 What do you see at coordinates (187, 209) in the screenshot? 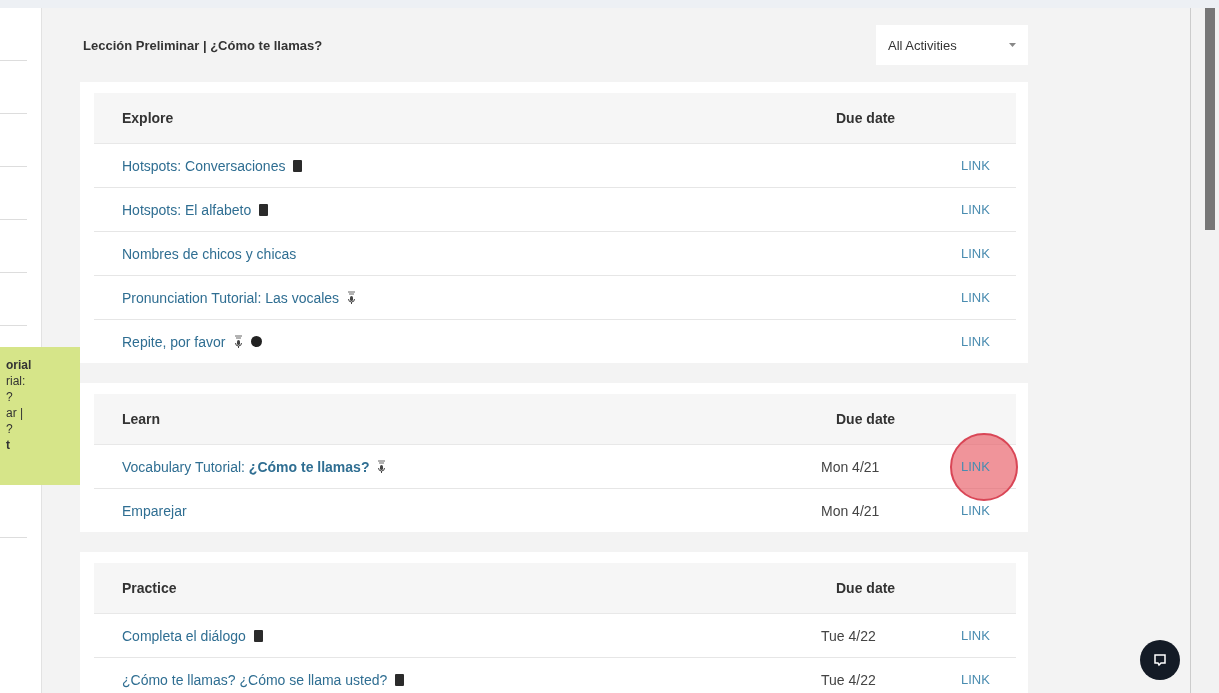
I see `activity-link: Hotspots: El alfabeto` at bounding box center [187, 209].